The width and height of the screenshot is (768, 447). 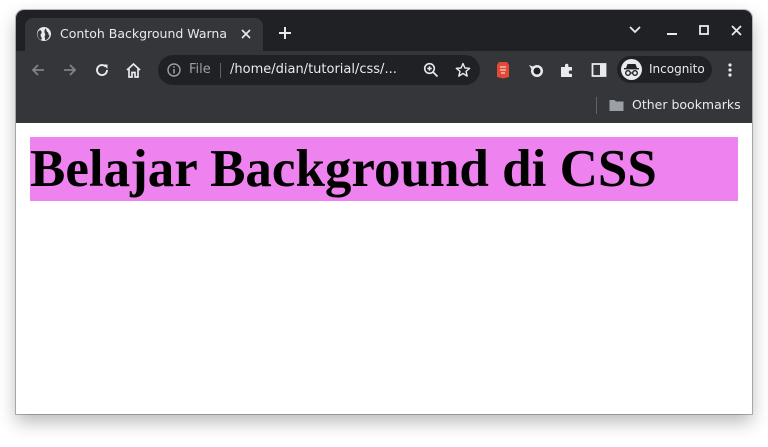 I want to click on url-scheme: File, so click(x=200, y=69).